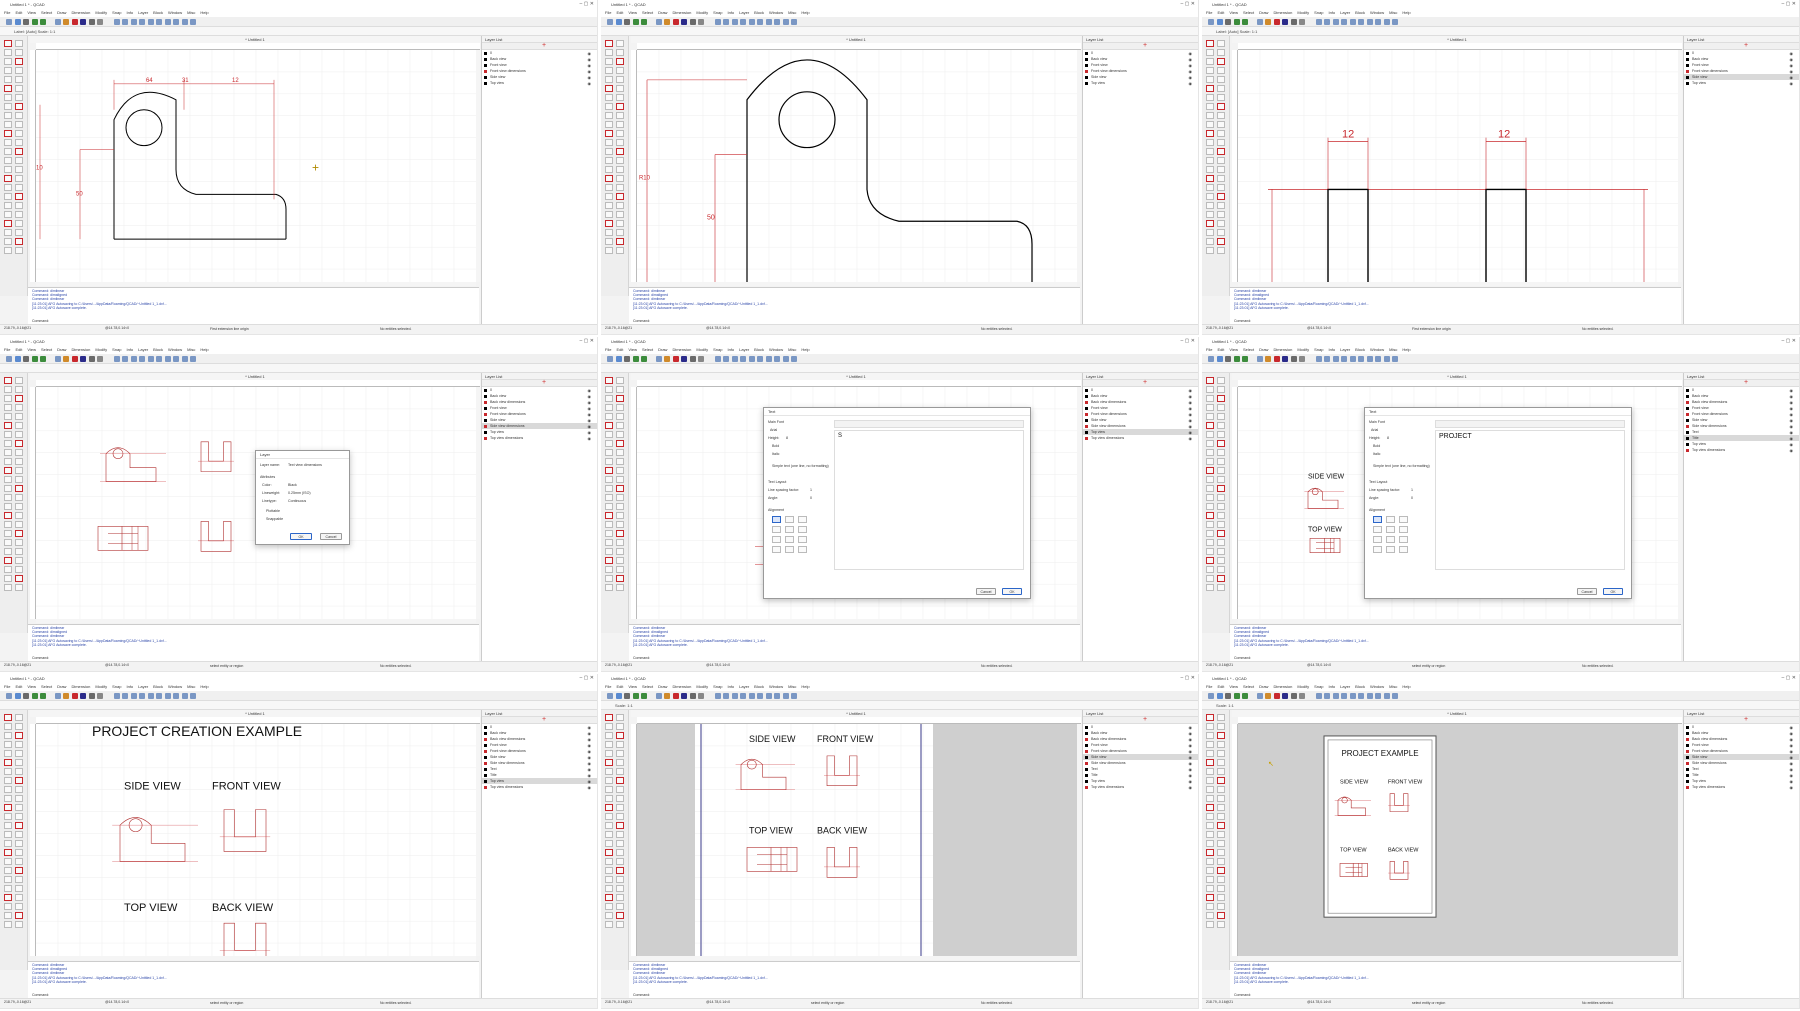  What do you see at coordinates (7, 12) in the screenshot?
I see `menu-file: File` at bounding box center [7, 12].